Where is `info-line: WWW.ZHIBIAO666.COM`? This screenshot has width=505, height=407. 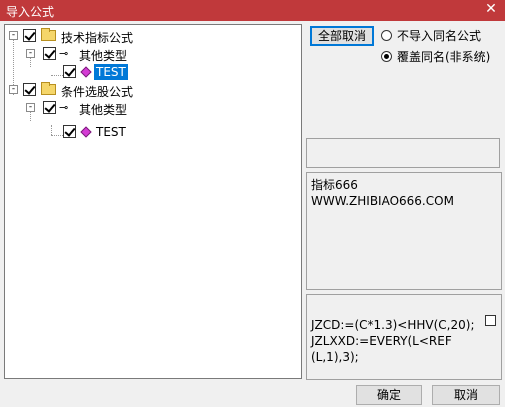 info-line: WWW.ZHIBIAO666.COM is located at coordinates (382, 201).